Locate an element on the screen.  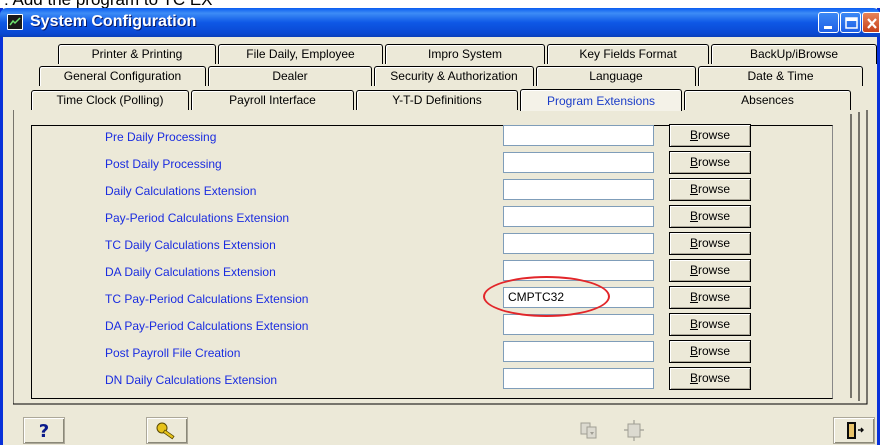
title-bar: System Configuration is located at coordinates (440, 22).